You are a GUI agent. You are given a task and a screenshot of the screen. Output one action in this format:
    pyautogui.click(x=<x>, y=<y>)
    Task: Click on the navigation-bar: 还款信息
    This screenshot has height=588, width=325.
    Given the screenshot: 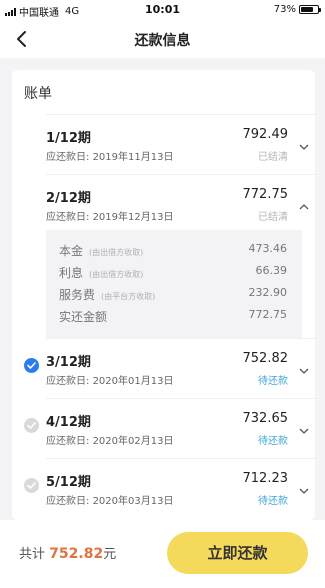 What is the action you would take?
    pyautogui.click(x=162, y=39)
    